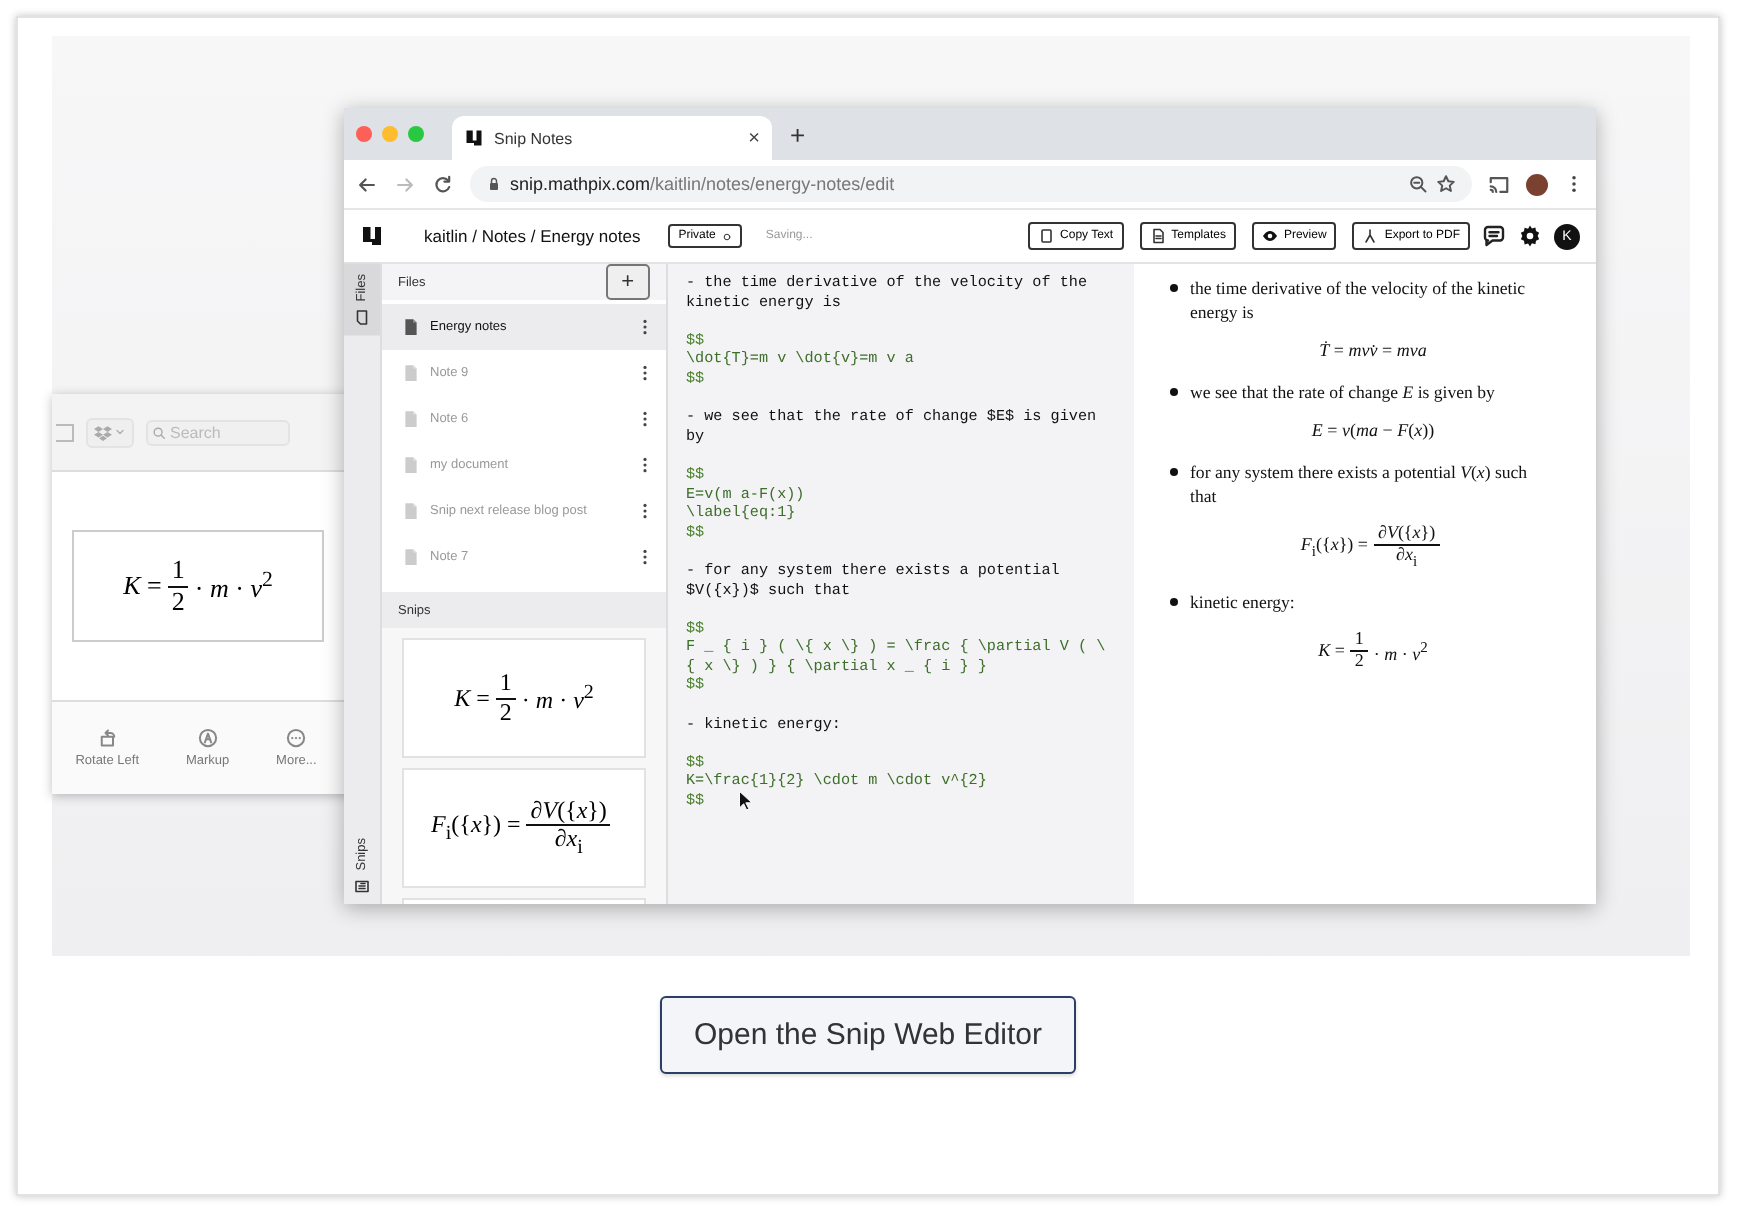 The width and height of the screenshot is (1740, 1218). I want to click on snip-card: F$_{i}$({x}) = ∂V({x}) ∂x$_{i}$, so click(524, 828).